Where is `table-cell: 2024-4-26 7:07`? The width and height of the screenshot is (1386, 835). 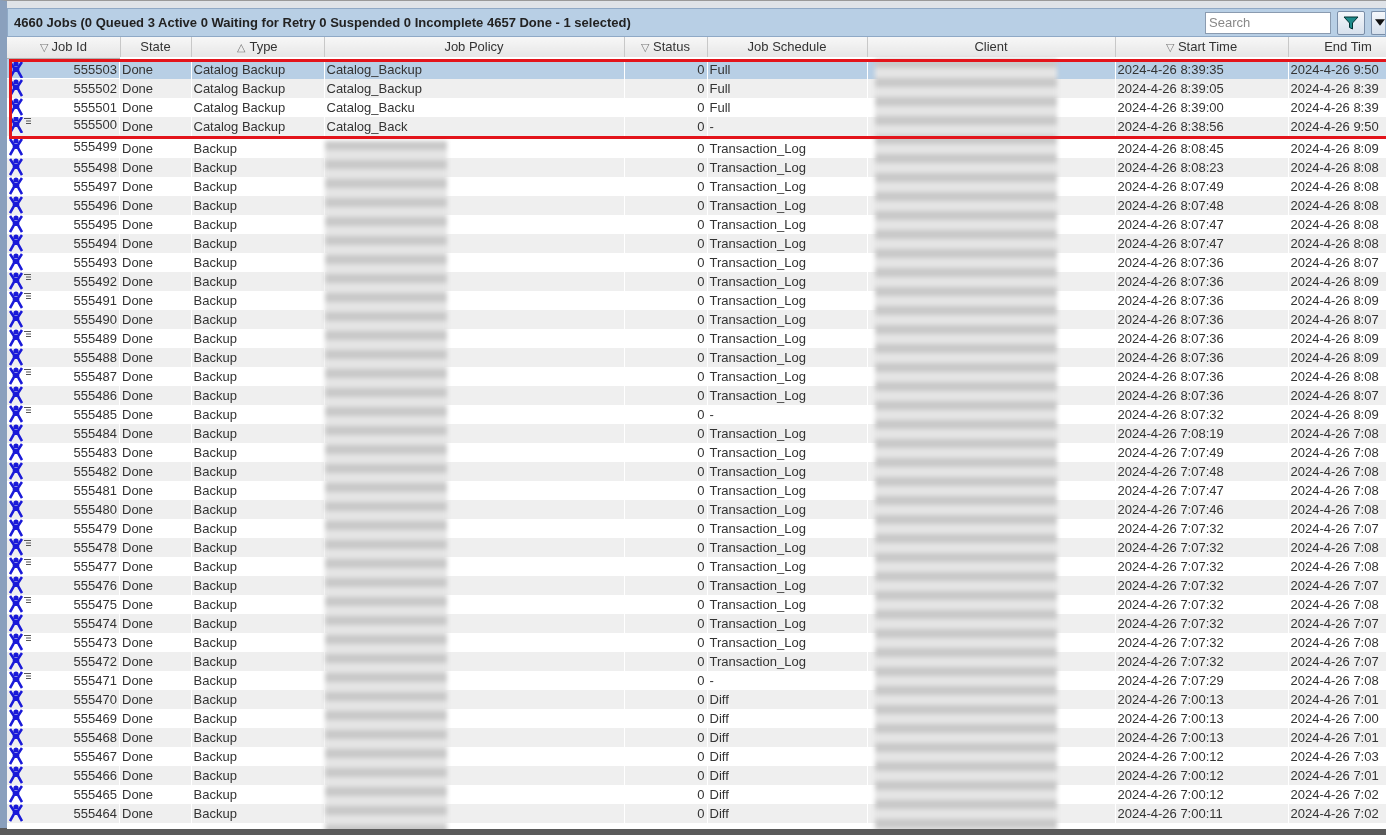
table-cell: 2024-4-26 7:07 is located at coordinates (1334, 585).